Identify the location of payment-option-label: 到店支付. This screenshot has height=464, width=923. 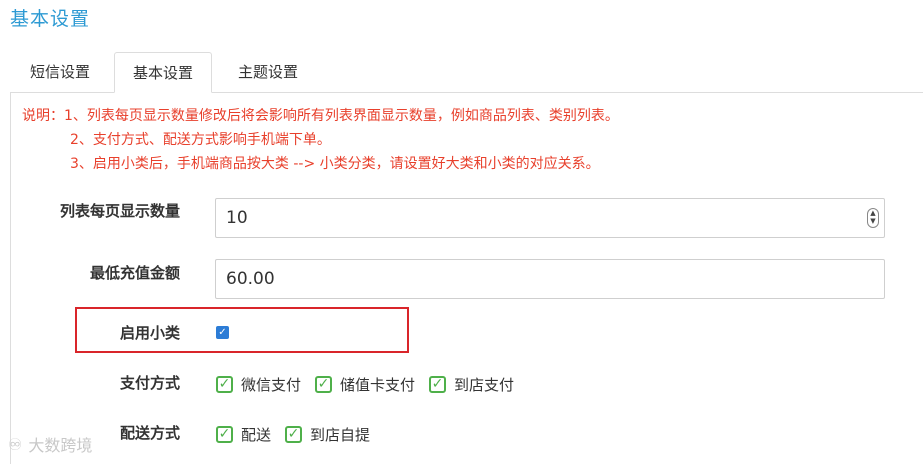
(484, 385).